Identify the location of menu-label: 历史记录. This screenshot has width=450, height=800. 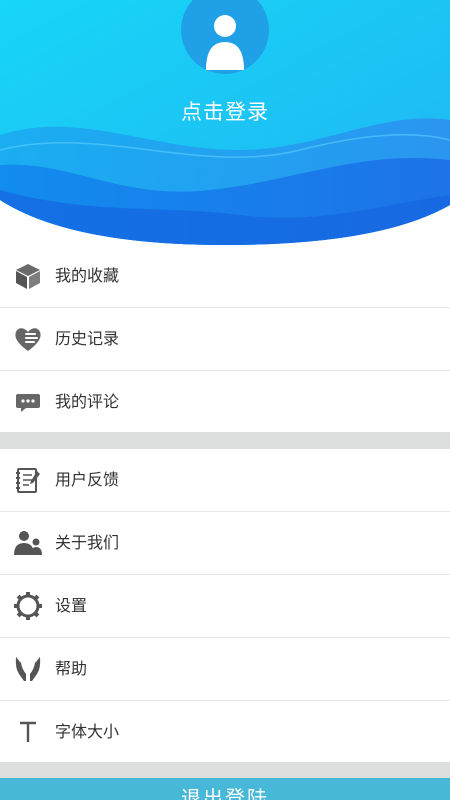
(87, 338).